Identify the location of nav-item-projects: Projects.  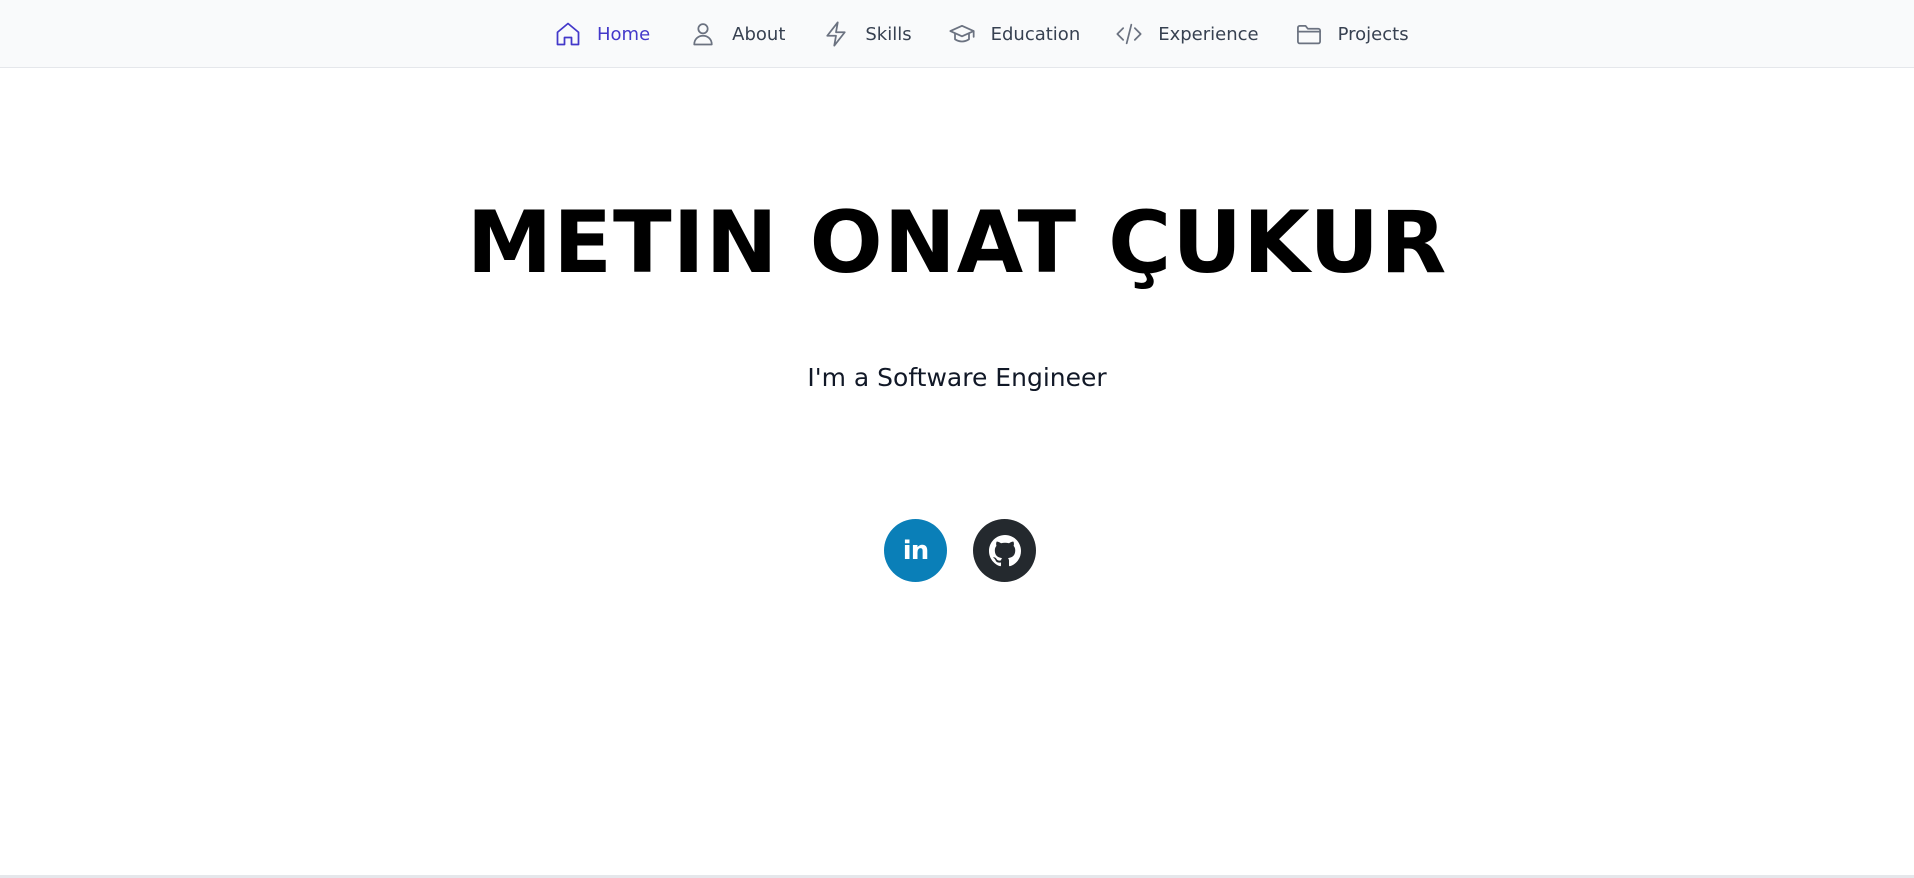
(1351, 34).